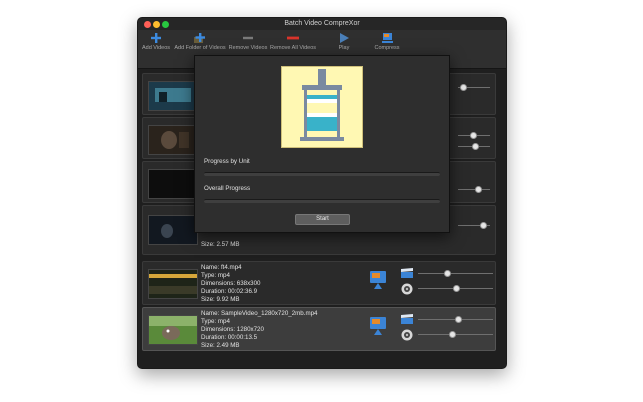 Image resolution: width=643 pixels, height=402 pixels. I want to click on remove-videos-button: Remove Videos, so click(248, 41).